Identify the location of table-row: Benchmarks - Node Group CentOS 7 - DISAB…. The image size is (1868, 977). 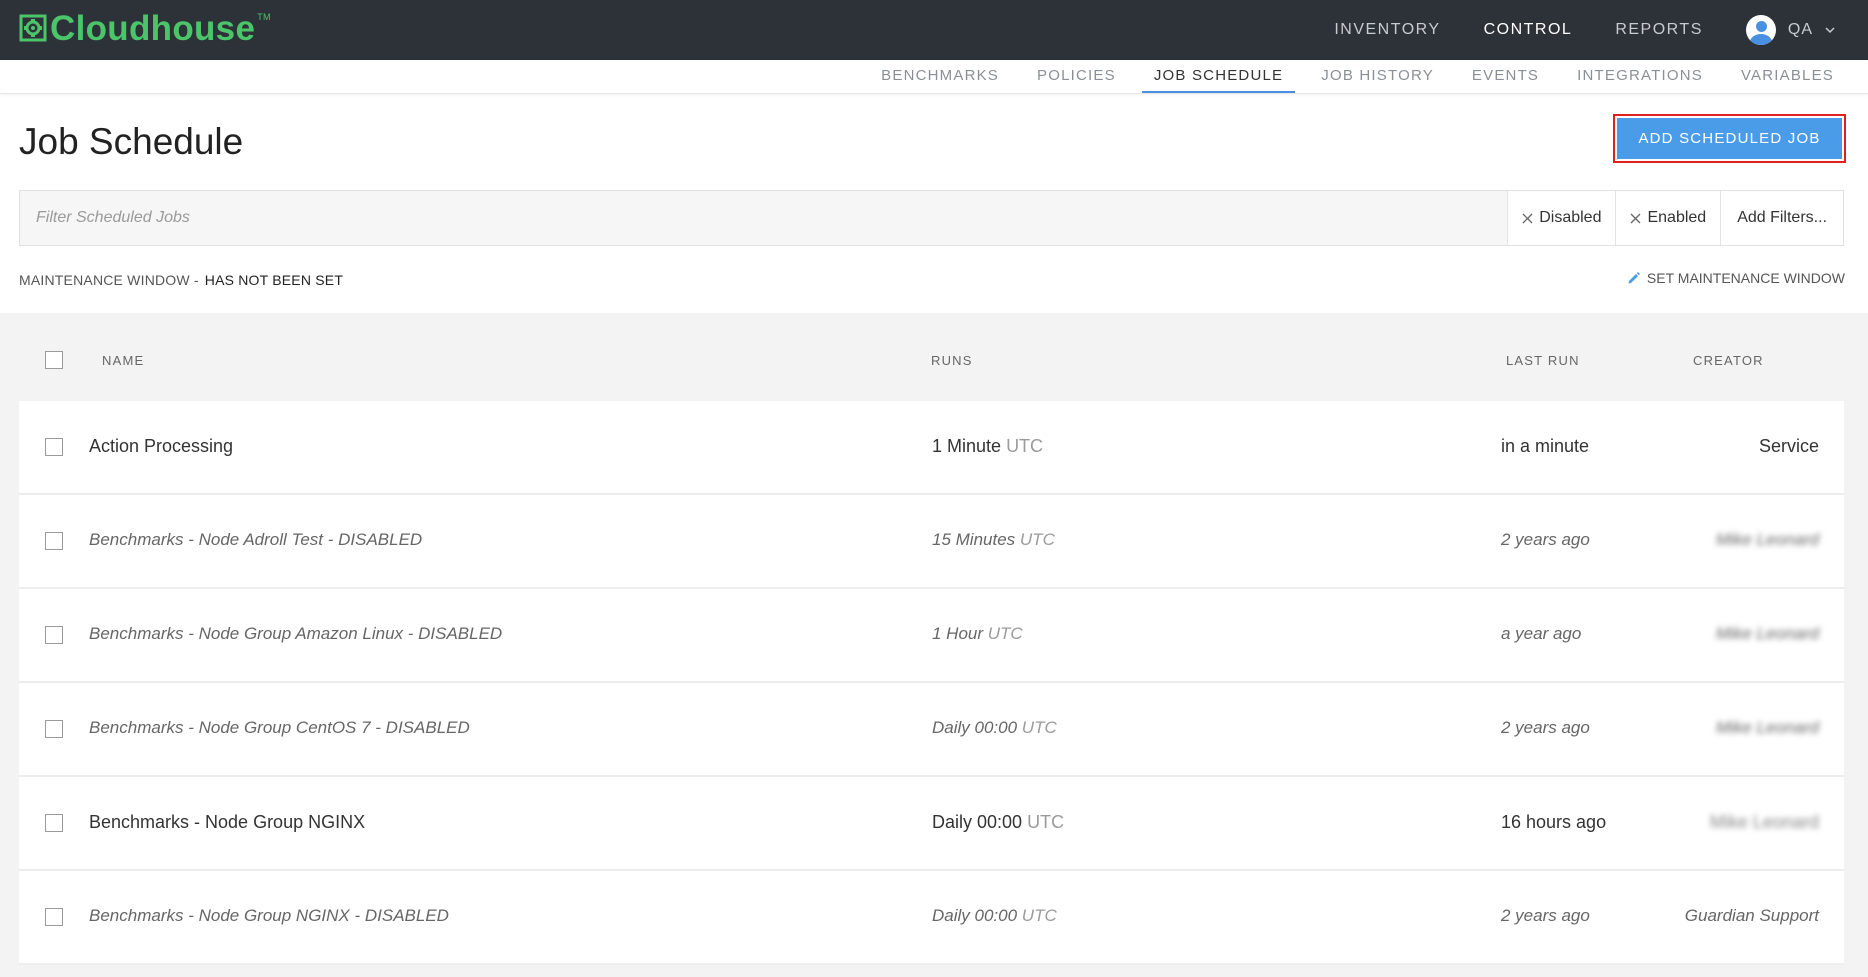
(931, 730).